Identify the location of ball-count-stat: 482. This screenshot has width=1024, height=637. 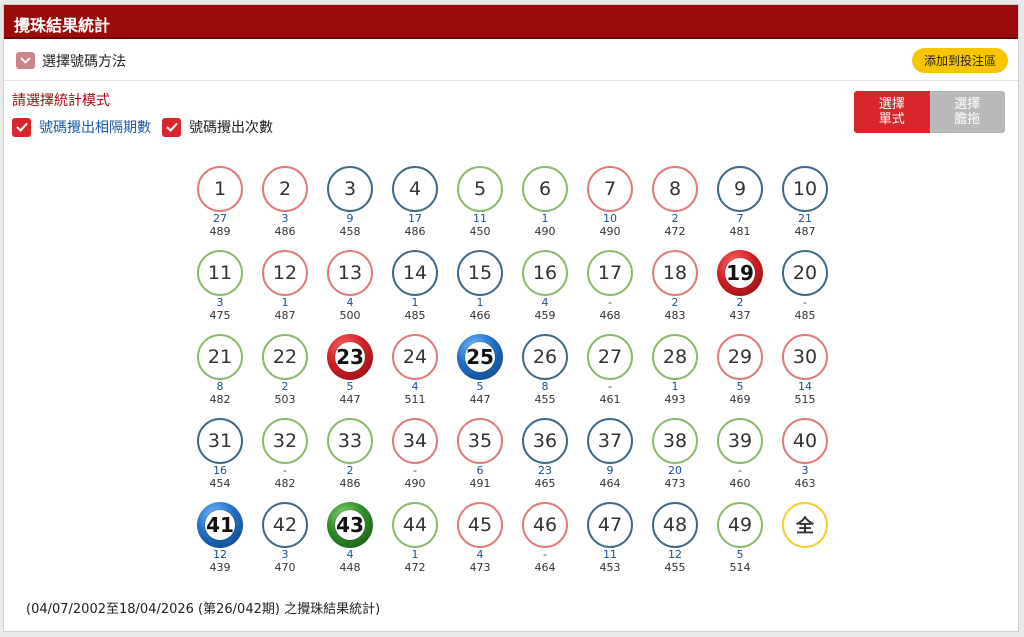
(220, 399).